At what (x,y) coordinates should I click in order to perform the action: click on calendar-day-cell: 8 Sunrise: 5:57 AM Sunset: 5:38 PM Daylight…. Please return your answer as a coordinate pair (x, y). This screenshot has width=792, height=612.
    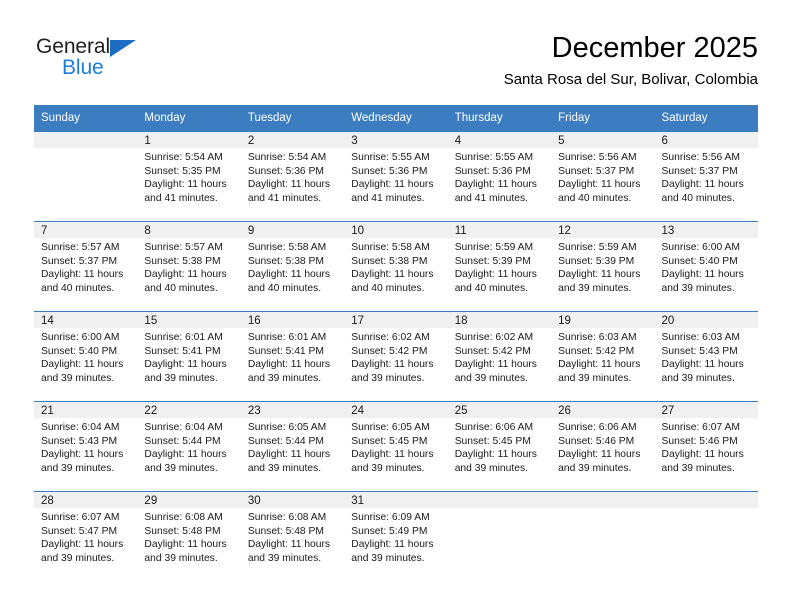
    Looking at the image, I should click on (189, 266).